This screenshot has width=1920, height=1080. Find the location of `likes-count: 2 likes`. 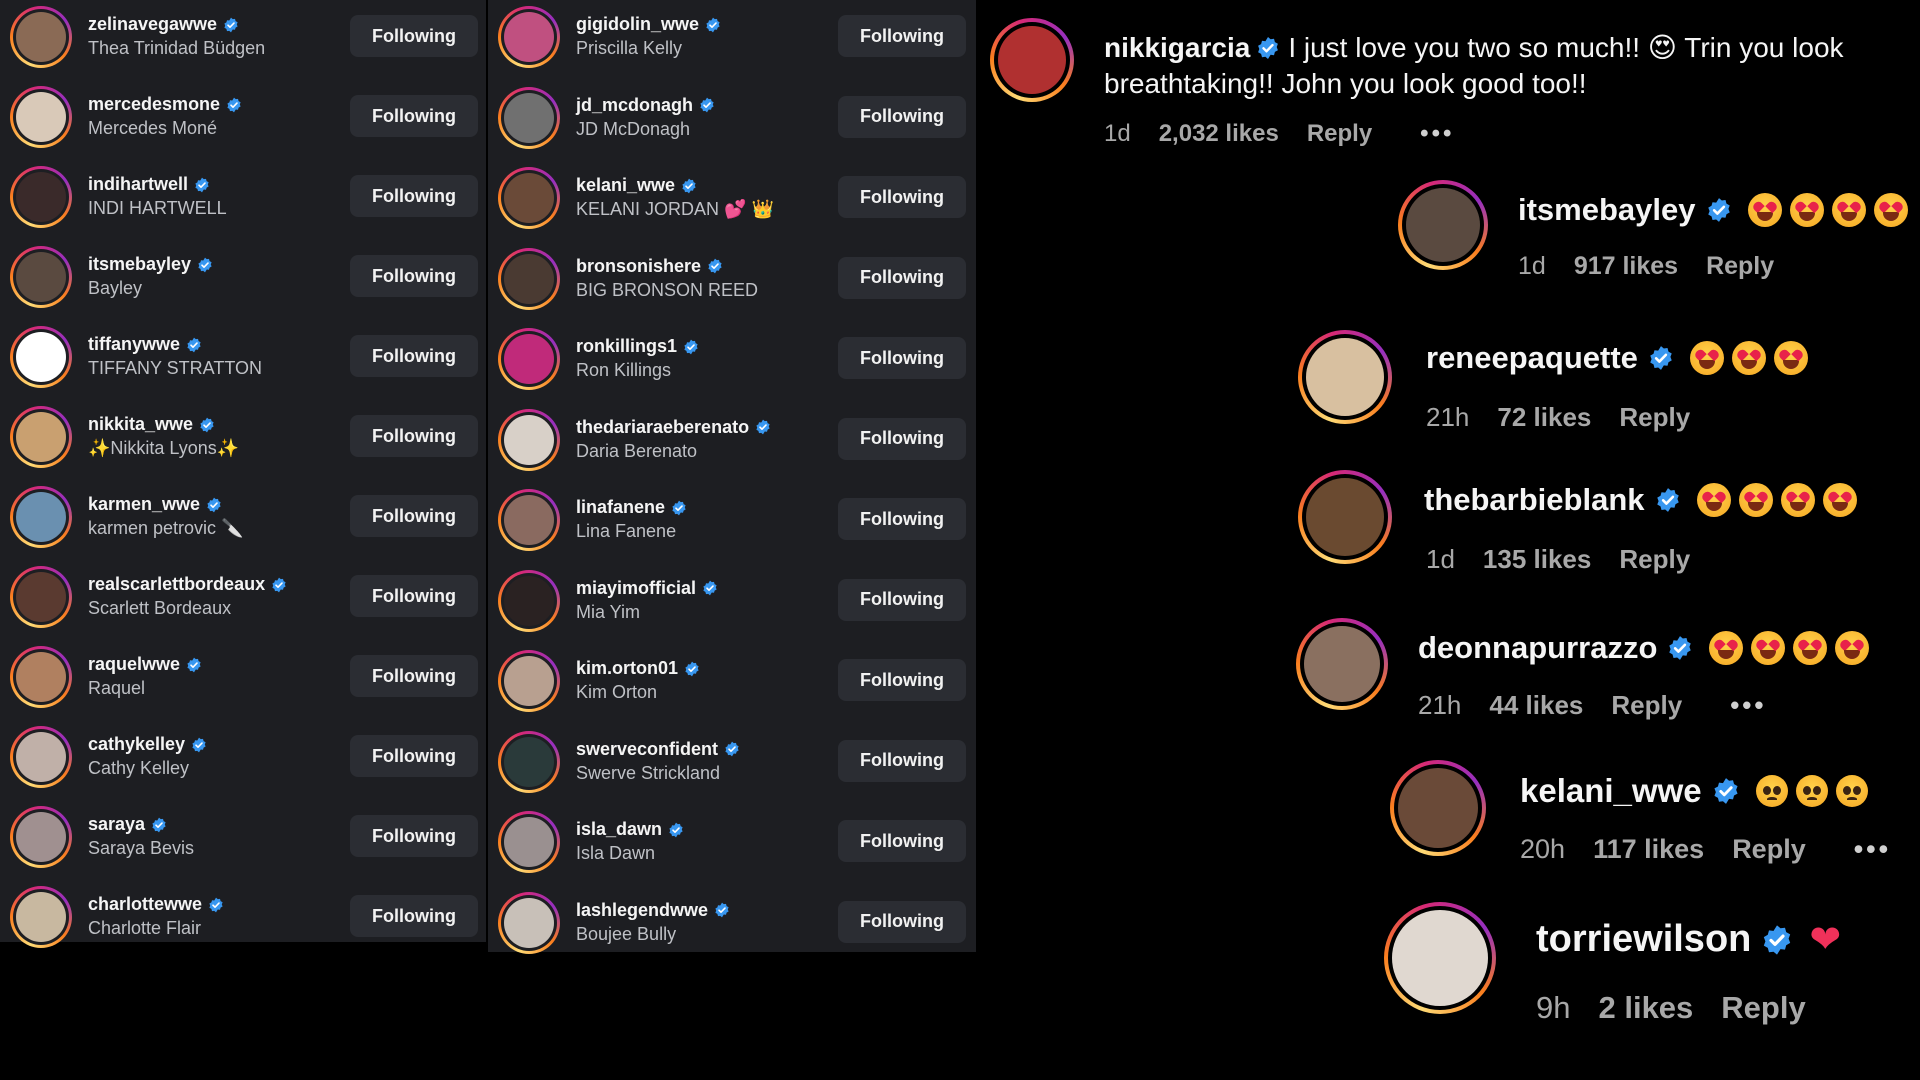

likes-count: 2 likes is located at coordinates (1645, 1008).